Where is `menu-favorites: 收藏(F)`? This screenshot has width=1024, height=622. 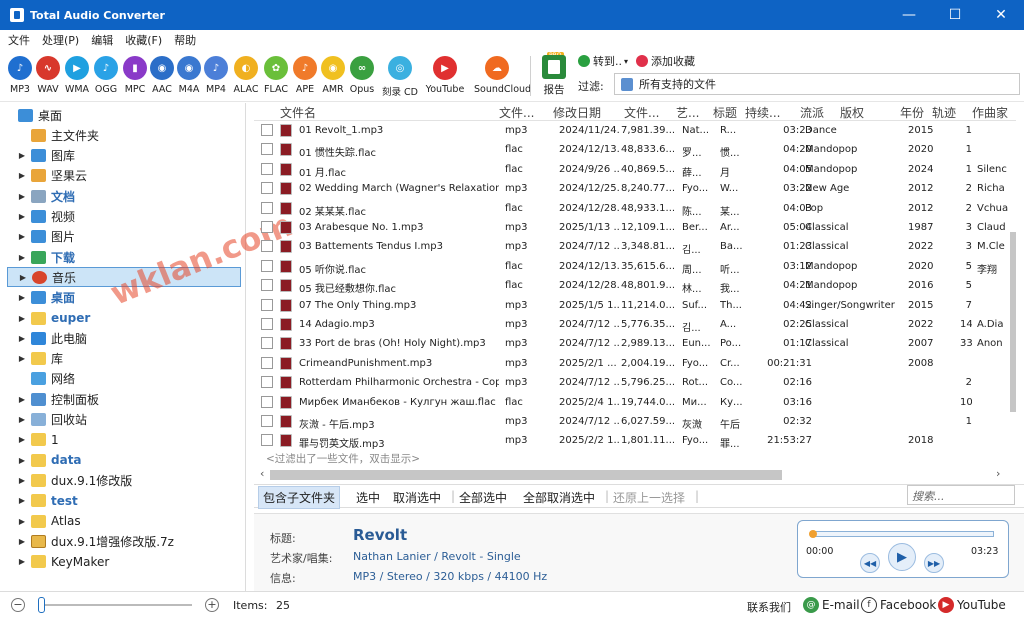
menu-favorites: 收藏(F) is located at coordinates (143, 40).